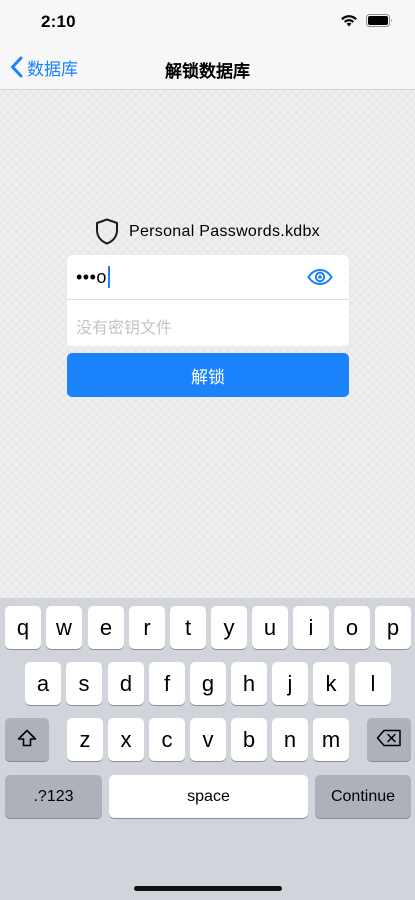 The width and height of the screenshot is (415, 900). What do you see at coordinates (167, 739) in the screenshot?
I see `key-c: c` at bounding box center [167, 739].